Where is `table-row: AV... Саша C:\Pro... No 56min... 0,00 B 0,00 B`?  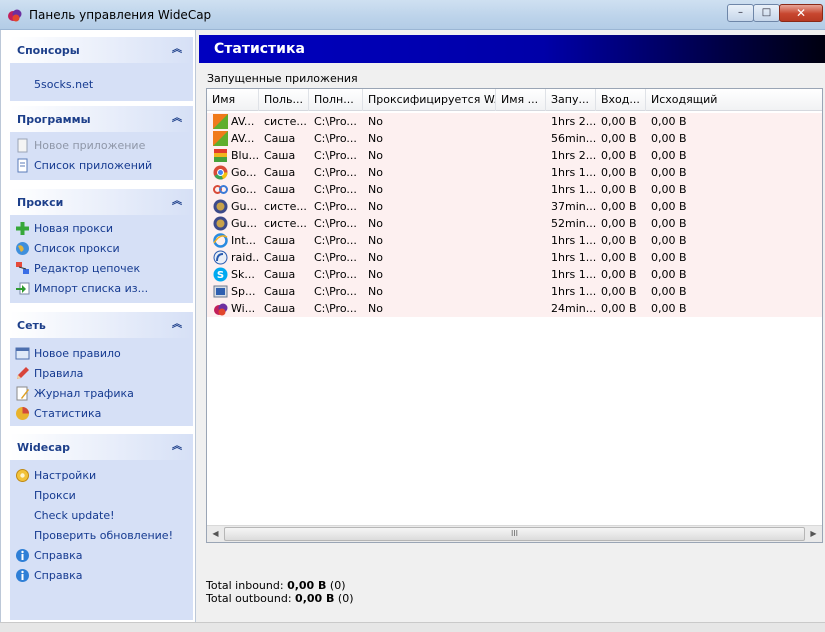 table-row: AV... Саша C:\Pro... No 56min... 0,00 B 0,00 B is located at coordinates (514, 138).